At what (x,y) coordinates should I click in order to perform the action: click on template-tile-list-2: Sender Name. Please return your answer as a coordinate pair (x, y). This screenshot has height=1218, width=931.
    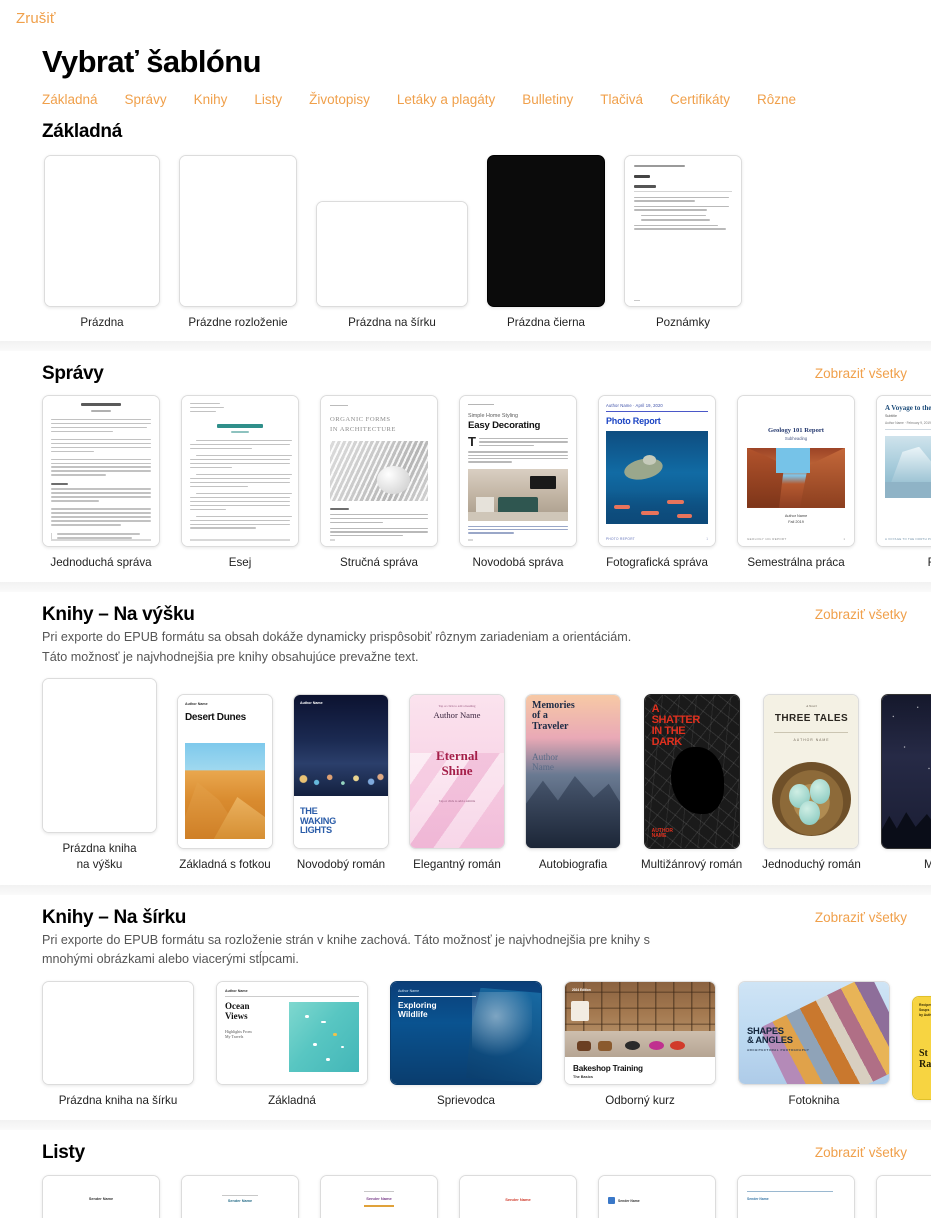
    Looking at the image, I should click on (240, 1196).